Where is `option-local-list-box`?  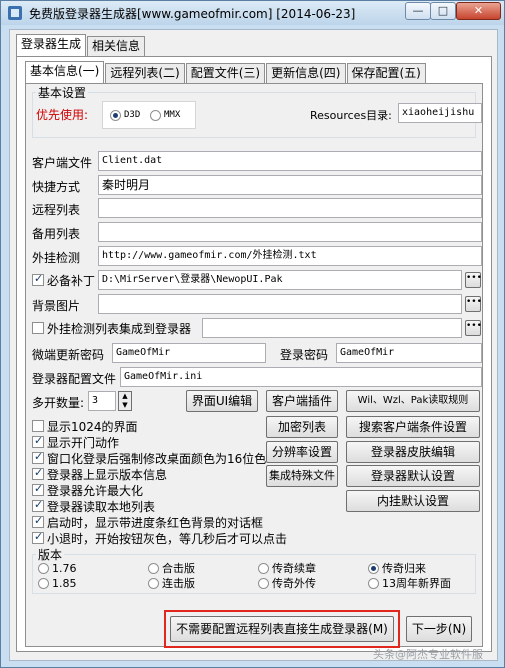 option-local-list-box is located at coordinates (38, 505).